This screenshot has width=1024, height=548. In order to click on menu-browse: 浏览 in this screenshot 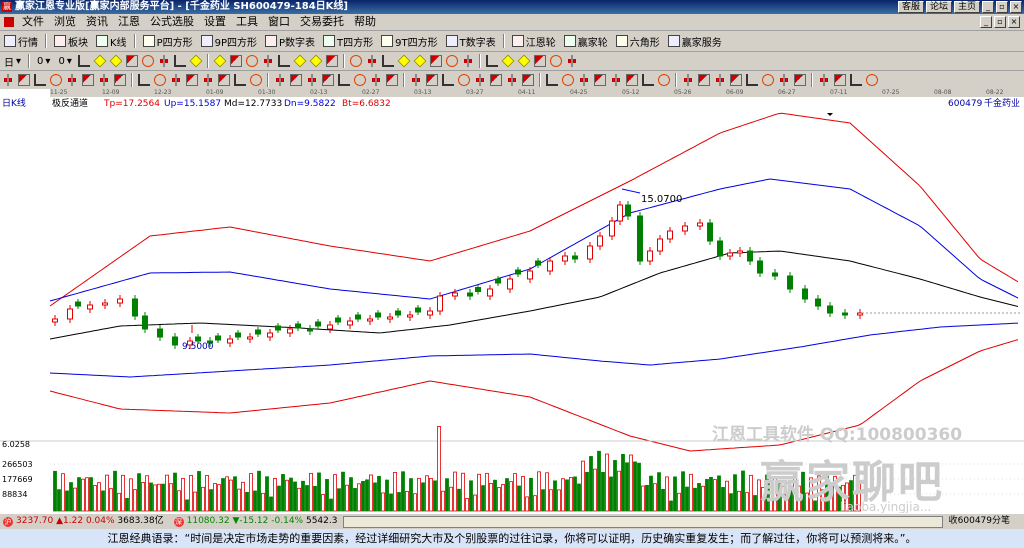, I will do `click(65, 22)`.